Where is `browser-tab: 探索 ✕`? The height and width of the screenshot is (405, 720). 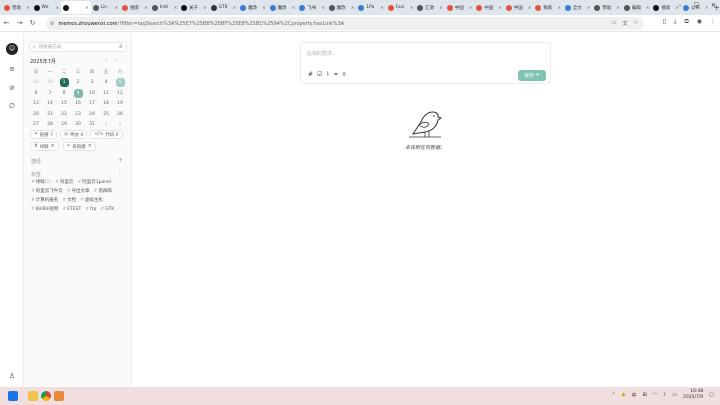
browser-tab: 探索 ✕ is located at coordinates (548, 7).